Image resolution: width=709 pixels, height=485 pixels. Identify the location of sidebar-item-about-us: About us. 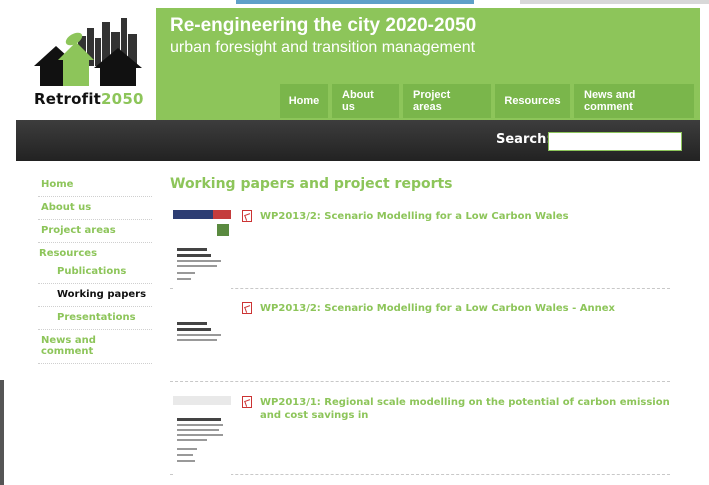
(95, 208).